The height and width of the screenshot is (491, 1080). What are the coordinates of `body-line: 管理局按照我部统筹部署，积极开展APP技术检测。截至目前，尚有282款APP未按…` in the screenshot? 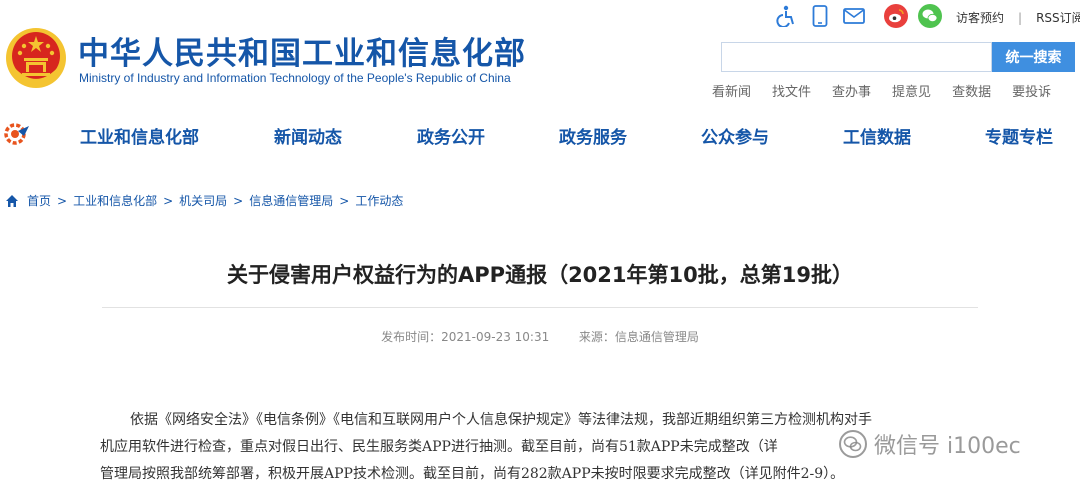 It's located at (472, 474).